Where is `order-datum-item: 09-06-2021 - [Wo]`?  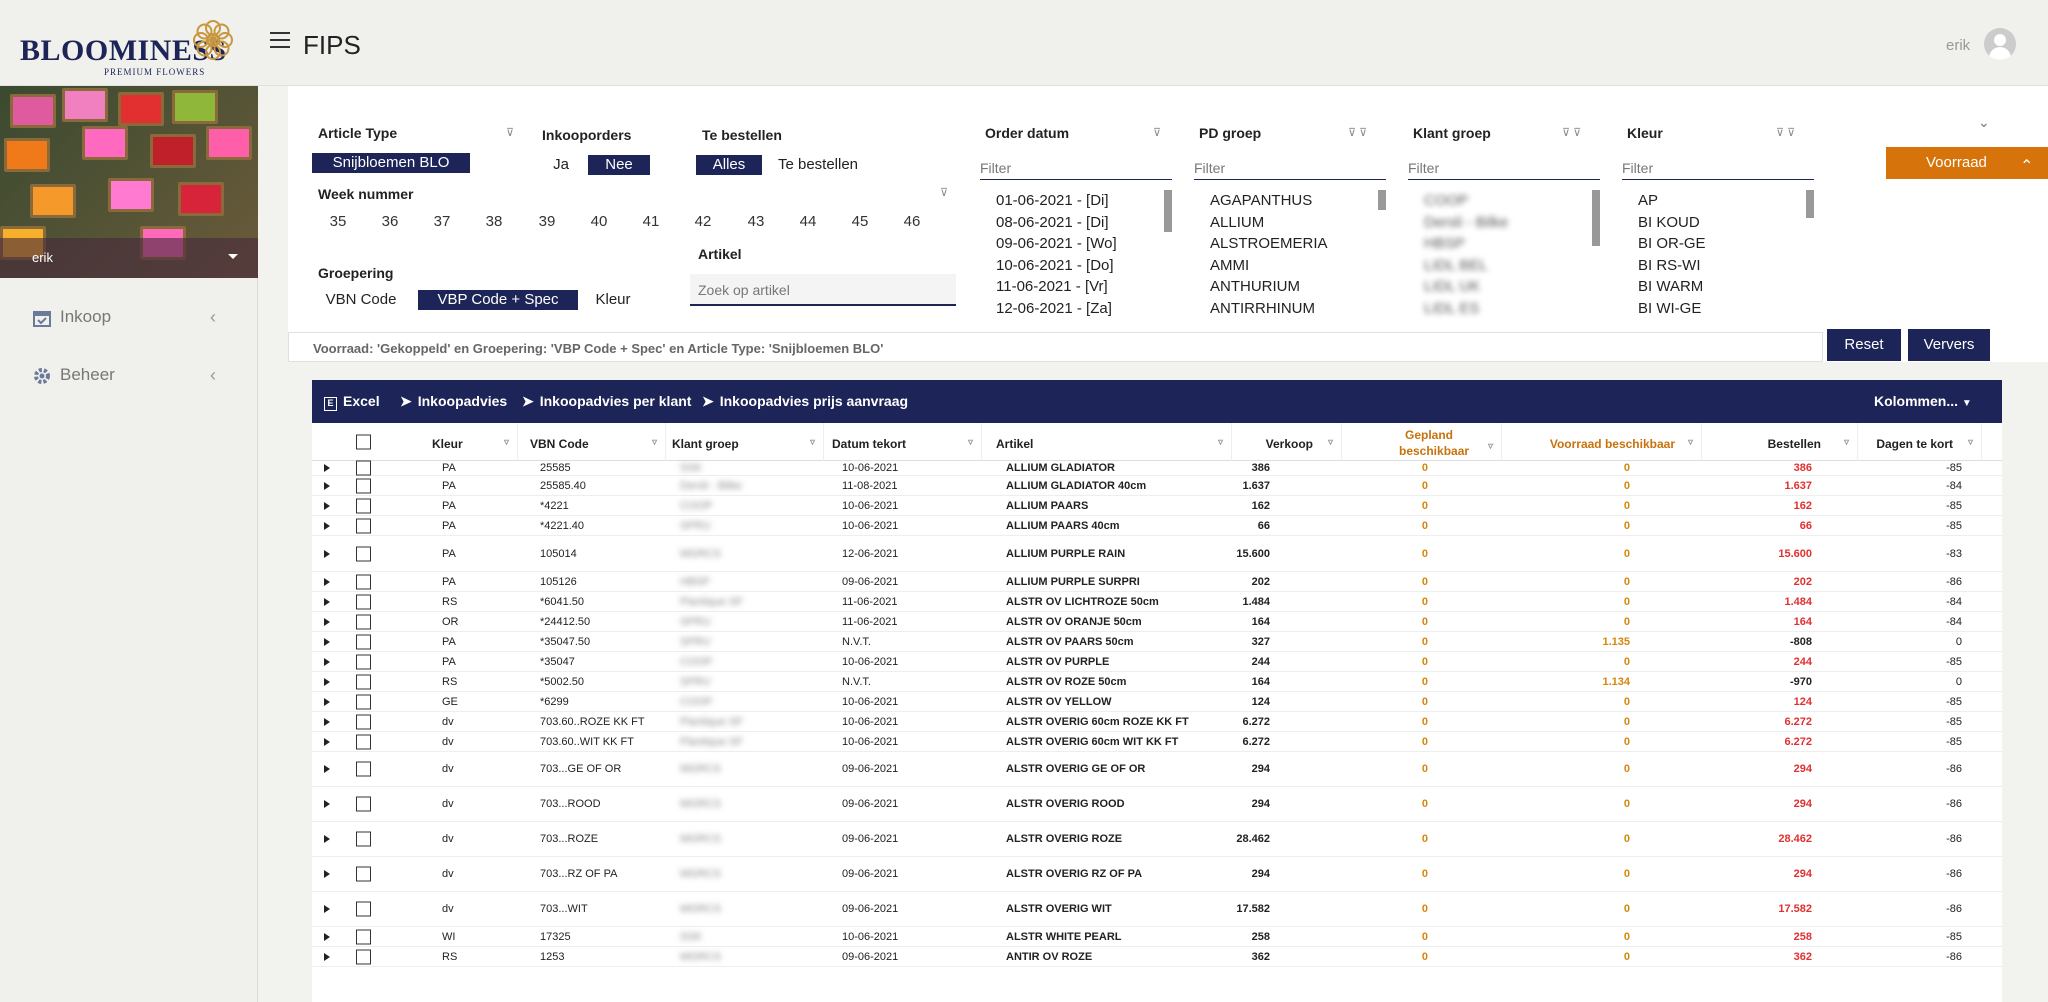
order-datum-item: 09-06-2021 - [Wo] is located at coordinates (1084, 244).